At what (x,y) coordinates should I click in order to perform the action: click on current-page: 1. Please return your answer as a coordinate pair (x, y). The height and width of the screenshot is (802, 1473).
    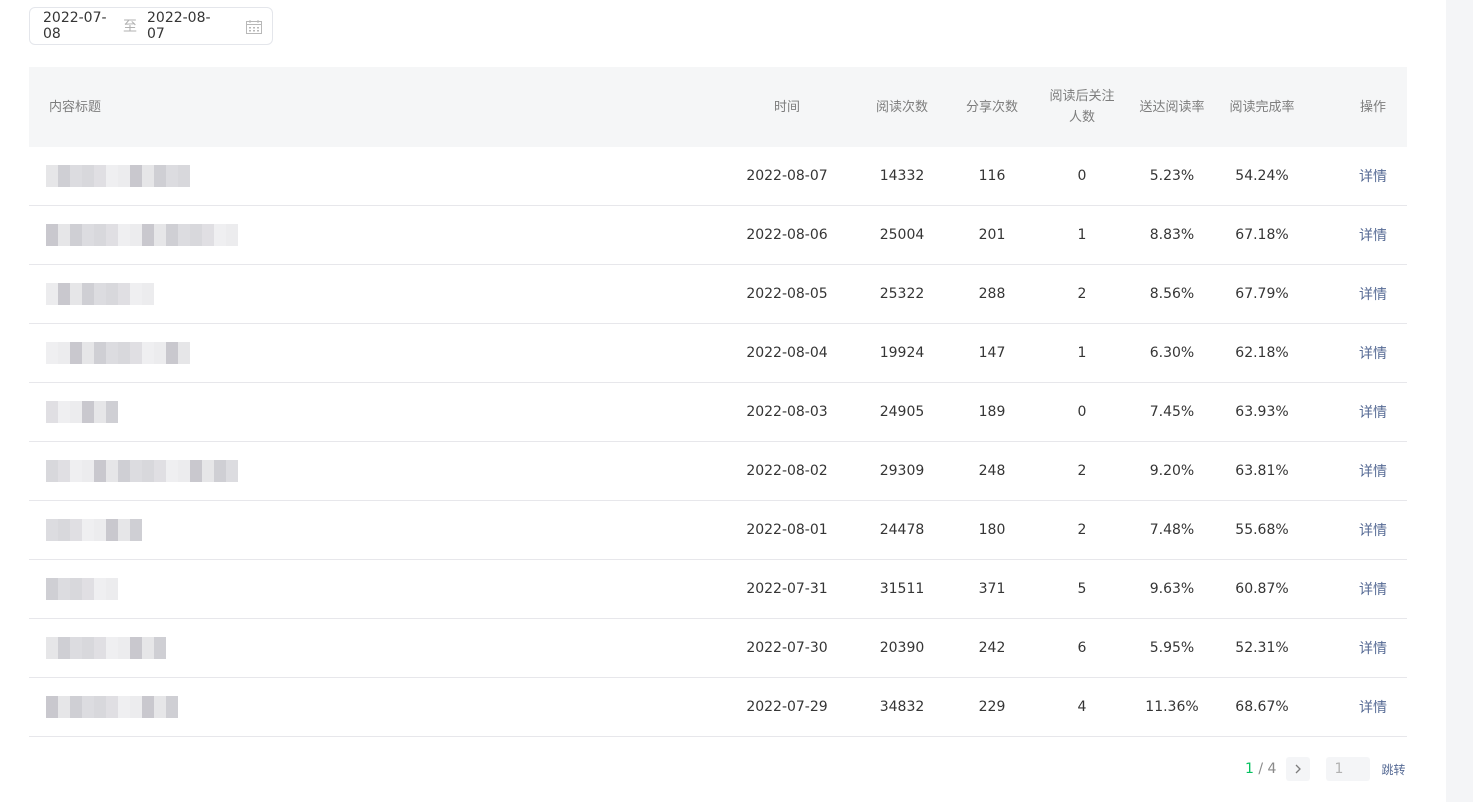
    Looking at the image, I should click on (1249, 769).